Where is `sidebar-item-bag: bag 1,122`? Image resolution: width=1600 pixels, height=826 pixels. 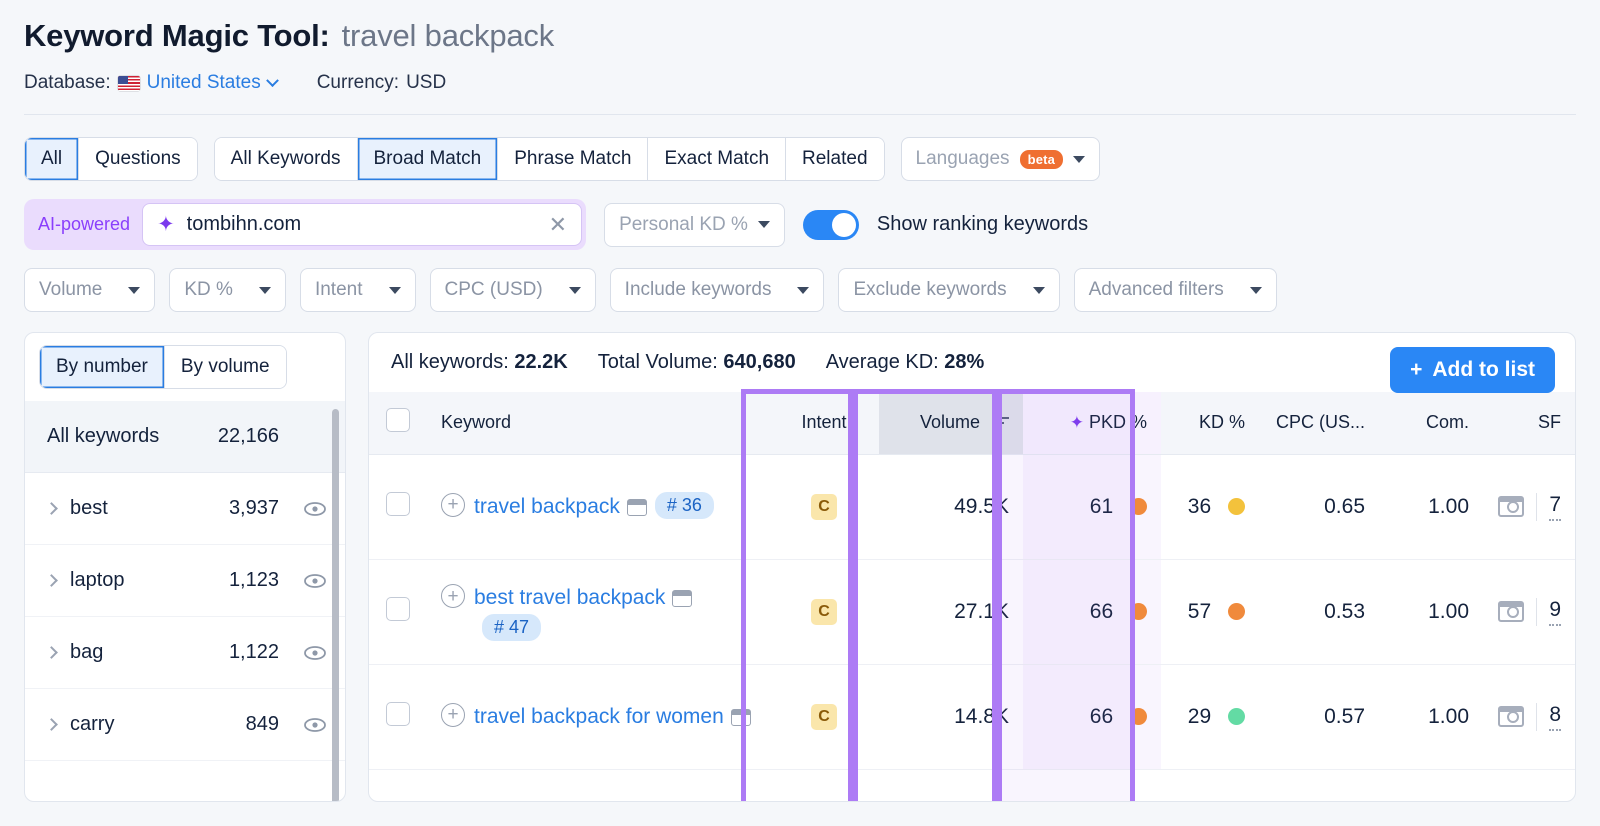 sidebar-item-bag: bag 1,122 is located at coordinates (185, 653).